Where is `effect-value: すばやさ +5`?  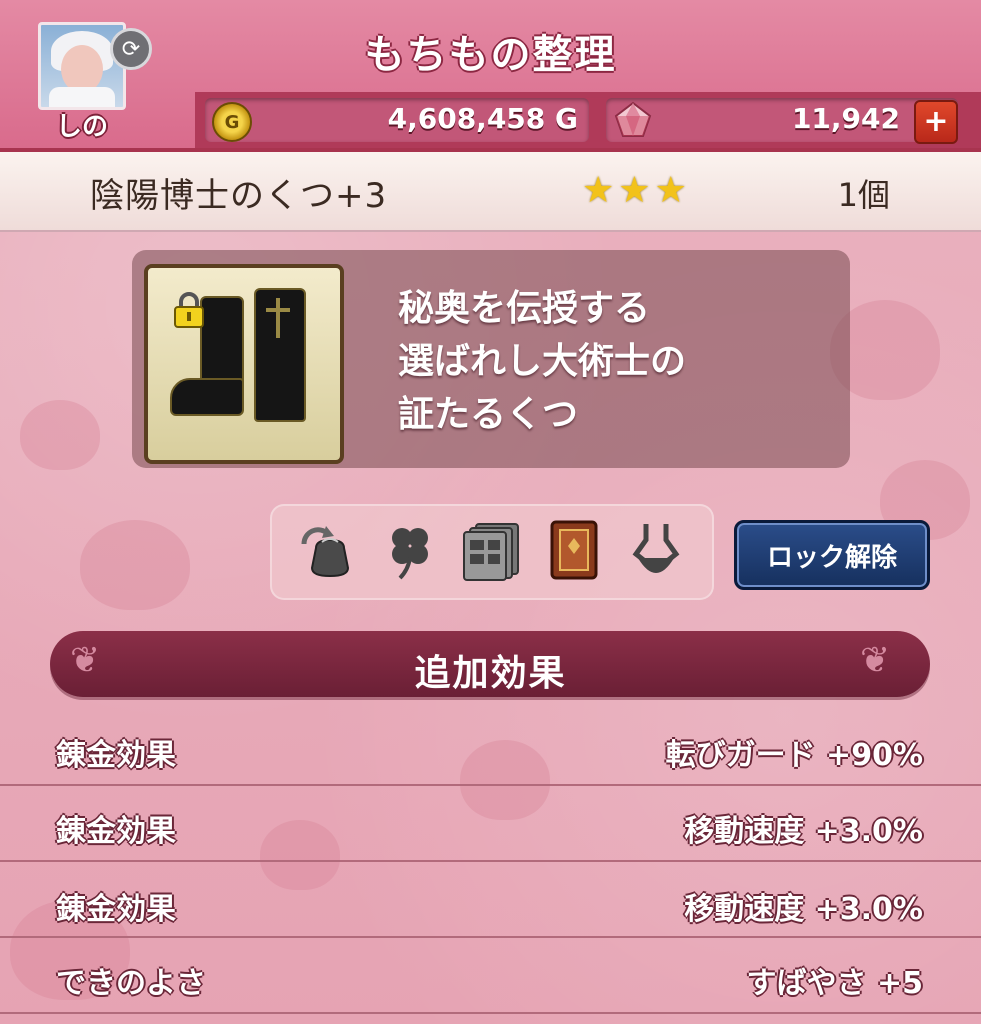 effect-value: すばやさ +5 is located at coordinates (834, 983).